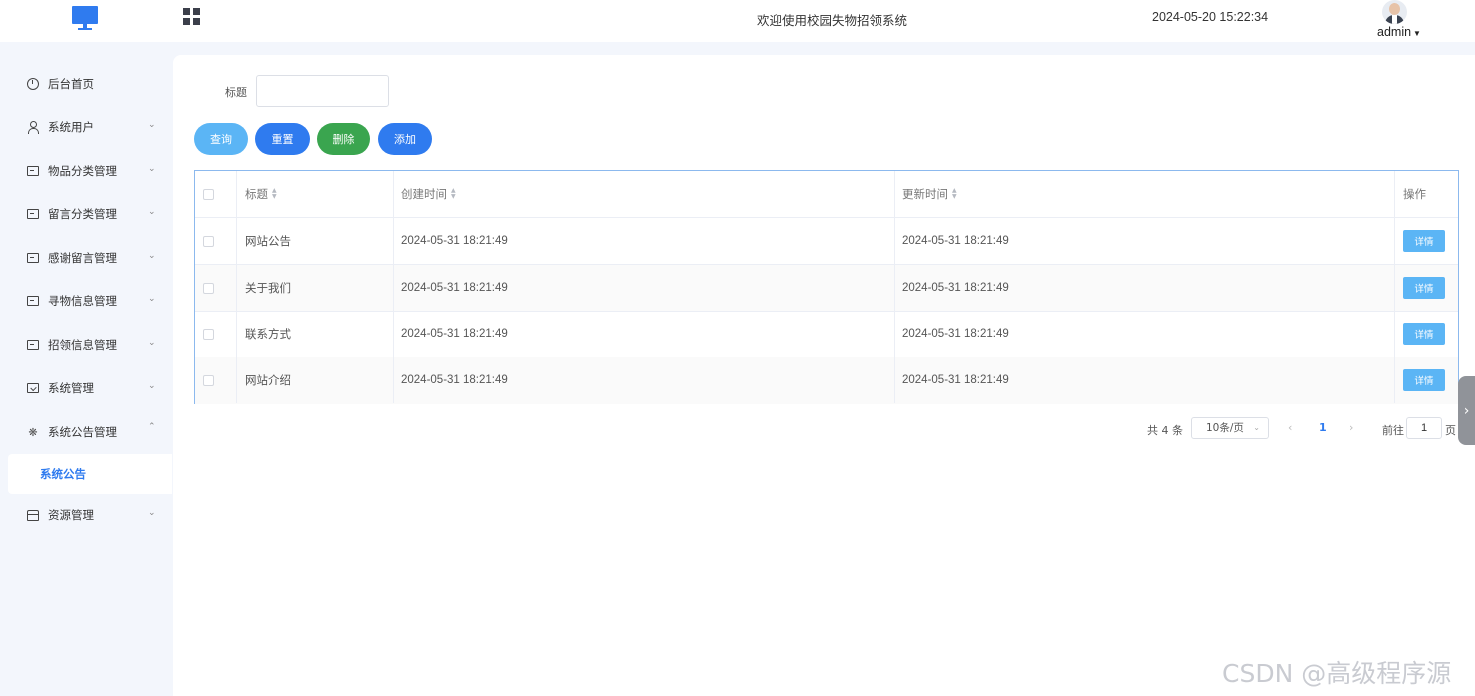 The image size is (1475, 696). What do you see at coordinates (315, 241) in the screenshot?
I see `row-title: 网站公告` at bounding box center [315, 241].